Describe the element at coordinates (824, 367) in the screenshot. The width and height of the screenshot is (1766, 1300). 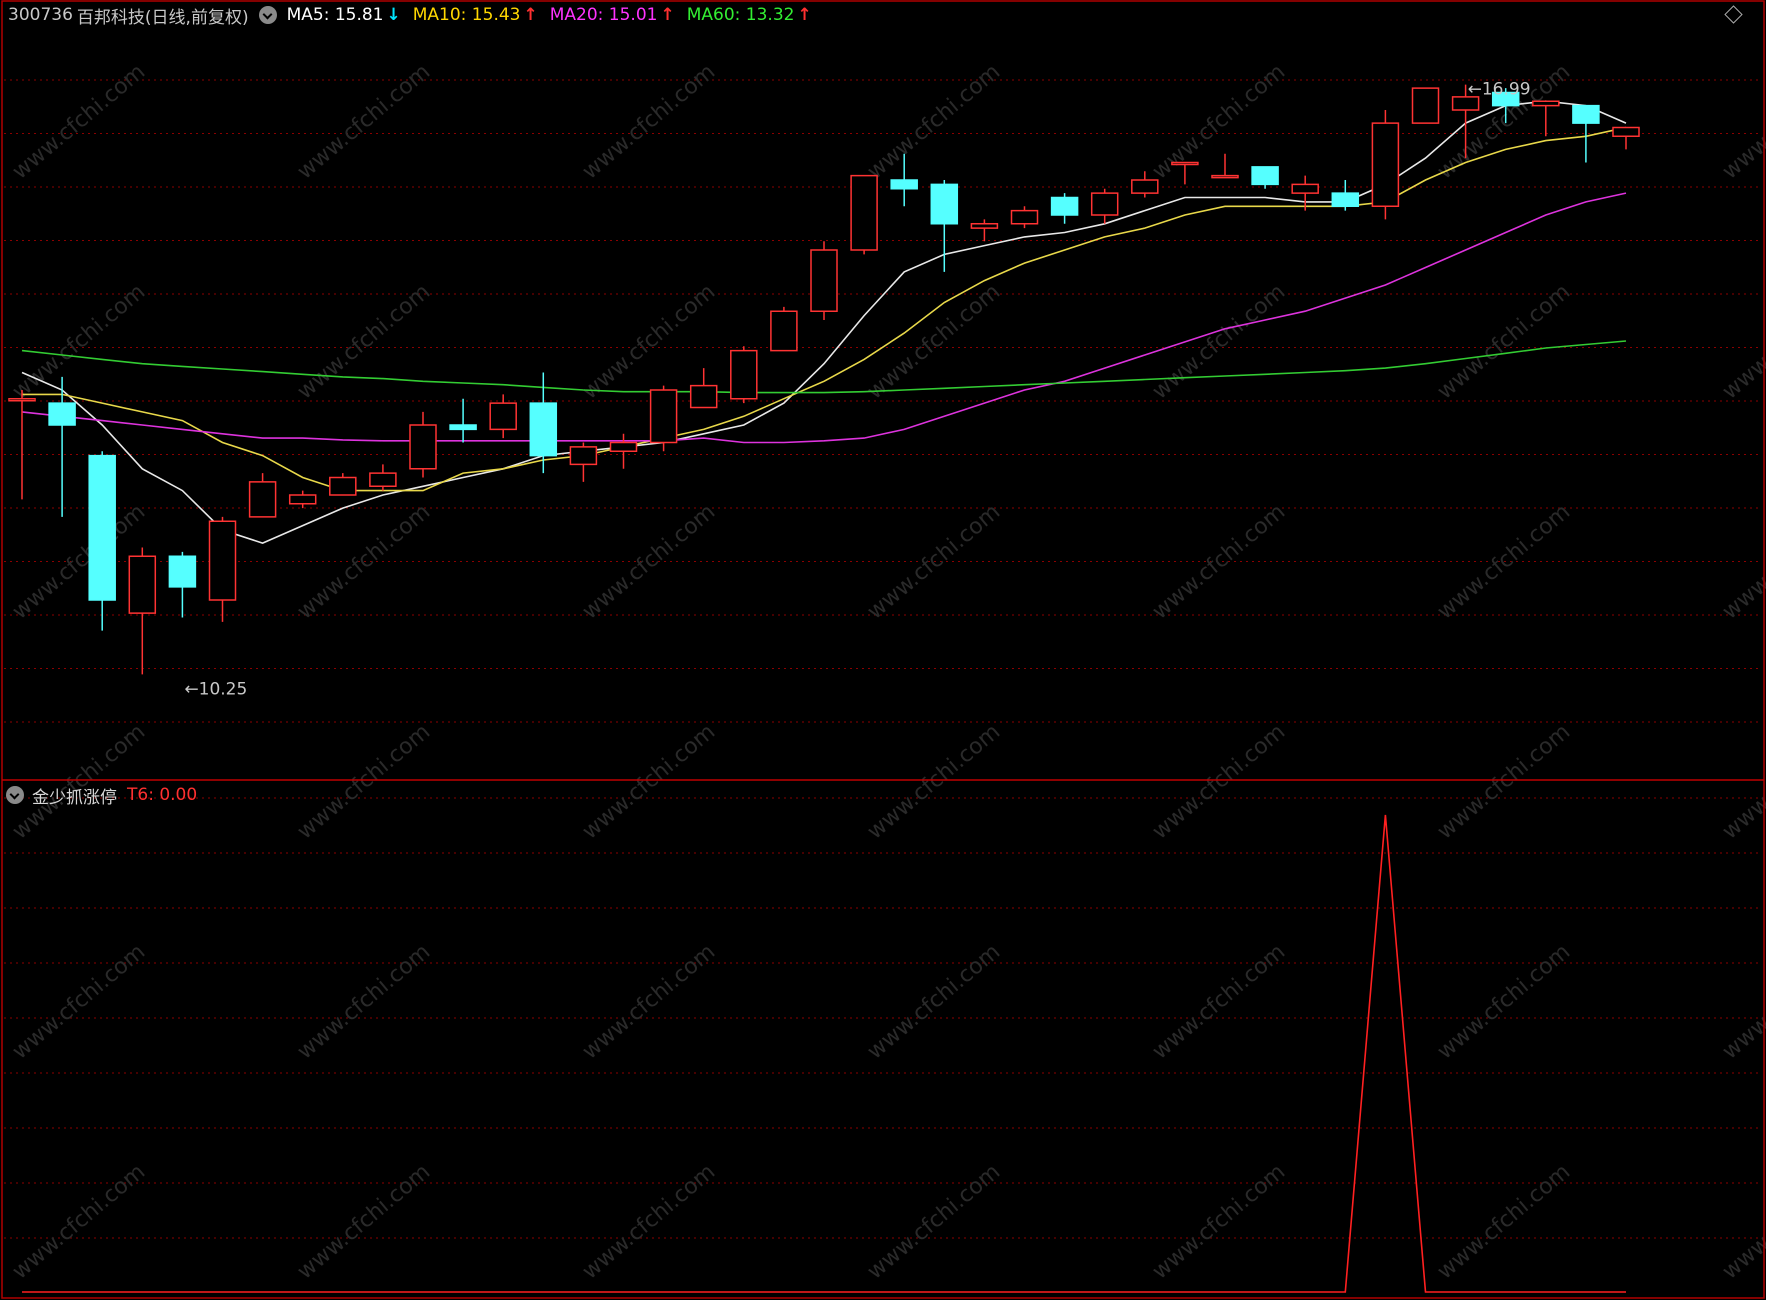
I see `ma-line-ma60` at that location.